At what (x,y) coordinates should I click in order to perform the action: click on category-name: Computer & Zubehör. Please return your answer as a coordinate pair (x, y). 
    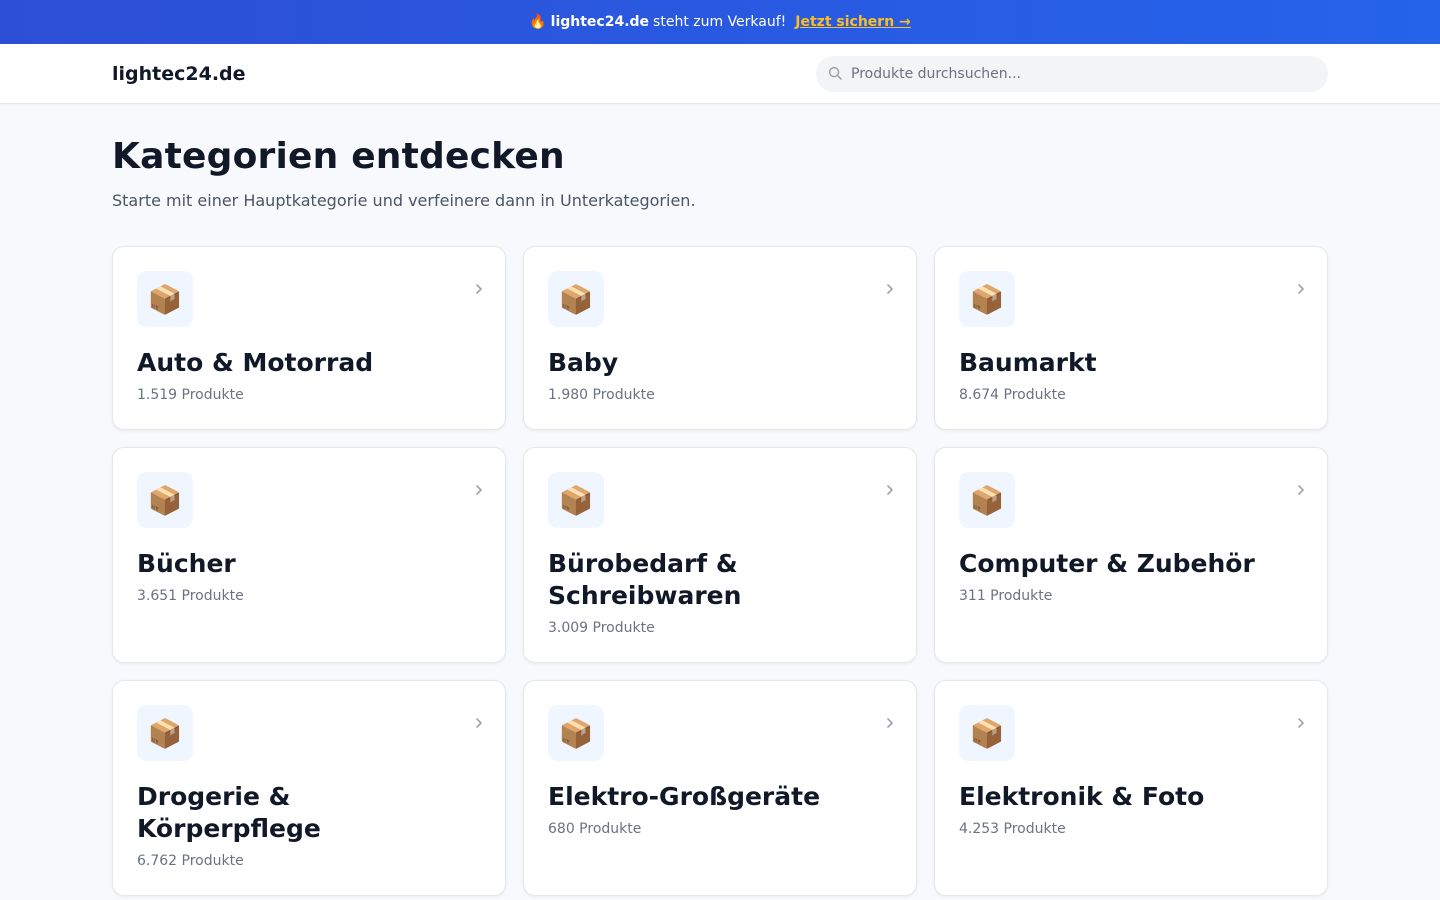
    Looking at the image, I should click on (1107, 563).